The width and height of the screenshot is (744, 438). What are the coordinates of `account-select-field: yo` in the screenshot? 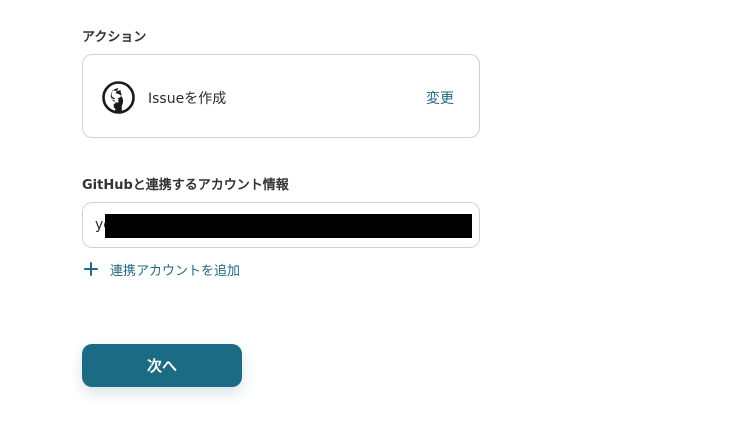 It's located at (281, 225).